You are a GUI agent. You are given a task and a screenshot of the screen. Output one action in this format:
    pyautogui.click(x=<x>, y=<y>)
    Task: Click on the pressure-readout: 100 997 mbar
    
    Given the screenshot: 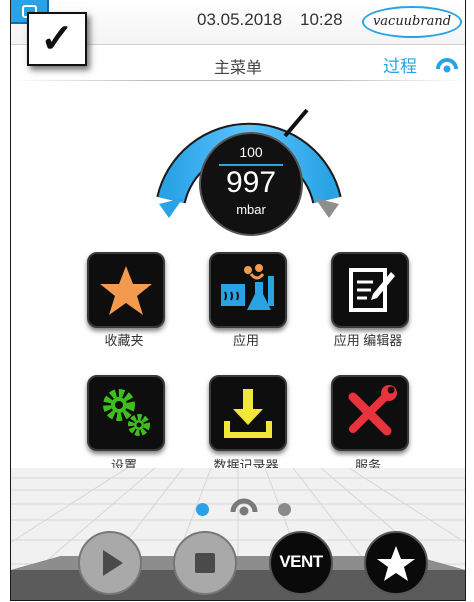 What is the action you would take?
    pyautogui.click(x=251, y=184)
    